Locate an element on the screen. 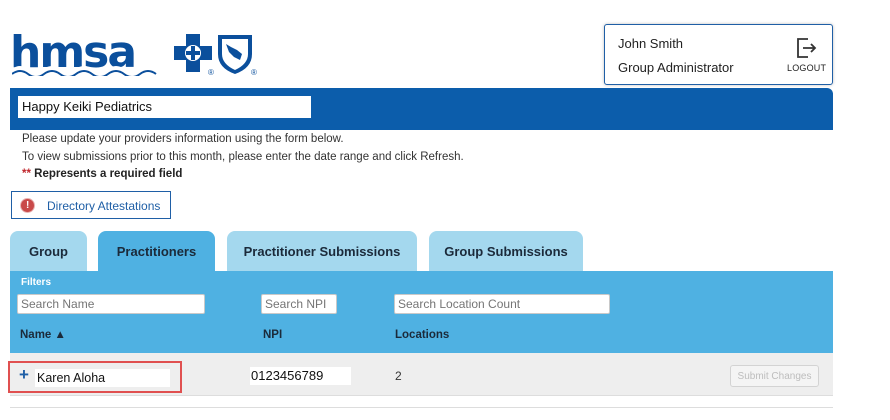 This screenshot has height=420, width=890. directory-attestations-button: ! Directory Attestations is located at coordinates (91, 205).